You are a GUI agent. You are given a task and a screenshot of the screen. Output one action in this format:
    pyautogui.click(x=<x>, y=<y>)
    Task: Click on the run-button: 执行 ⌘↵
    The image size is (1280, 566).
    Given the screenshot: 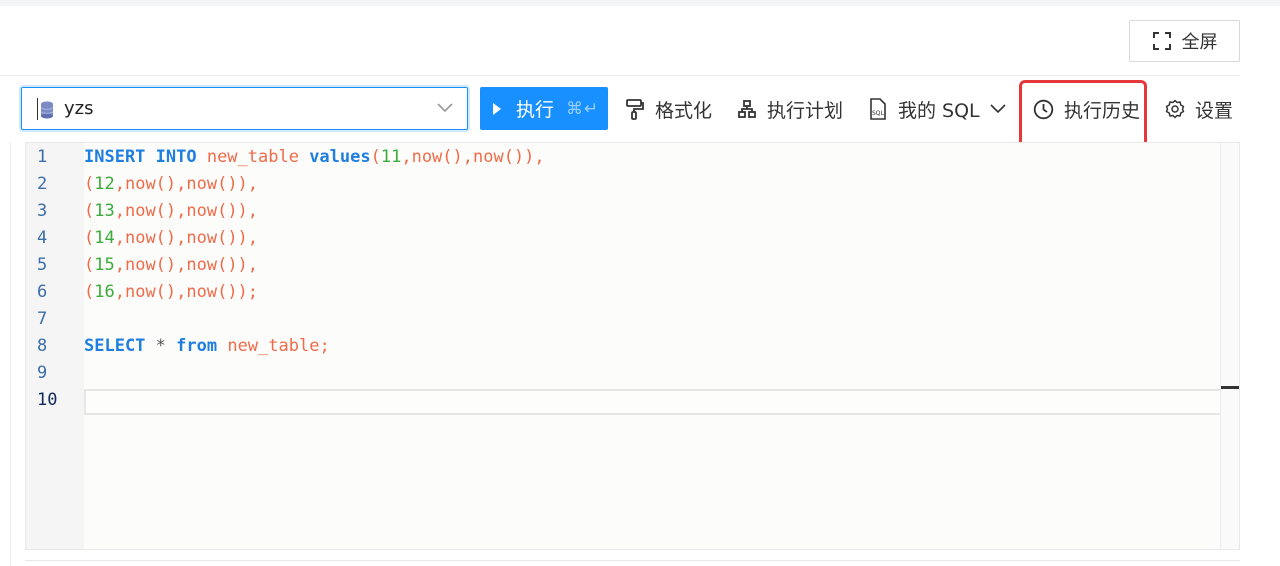 What is the action you would take?
    pyautogui.click(x=544, y=108)
    